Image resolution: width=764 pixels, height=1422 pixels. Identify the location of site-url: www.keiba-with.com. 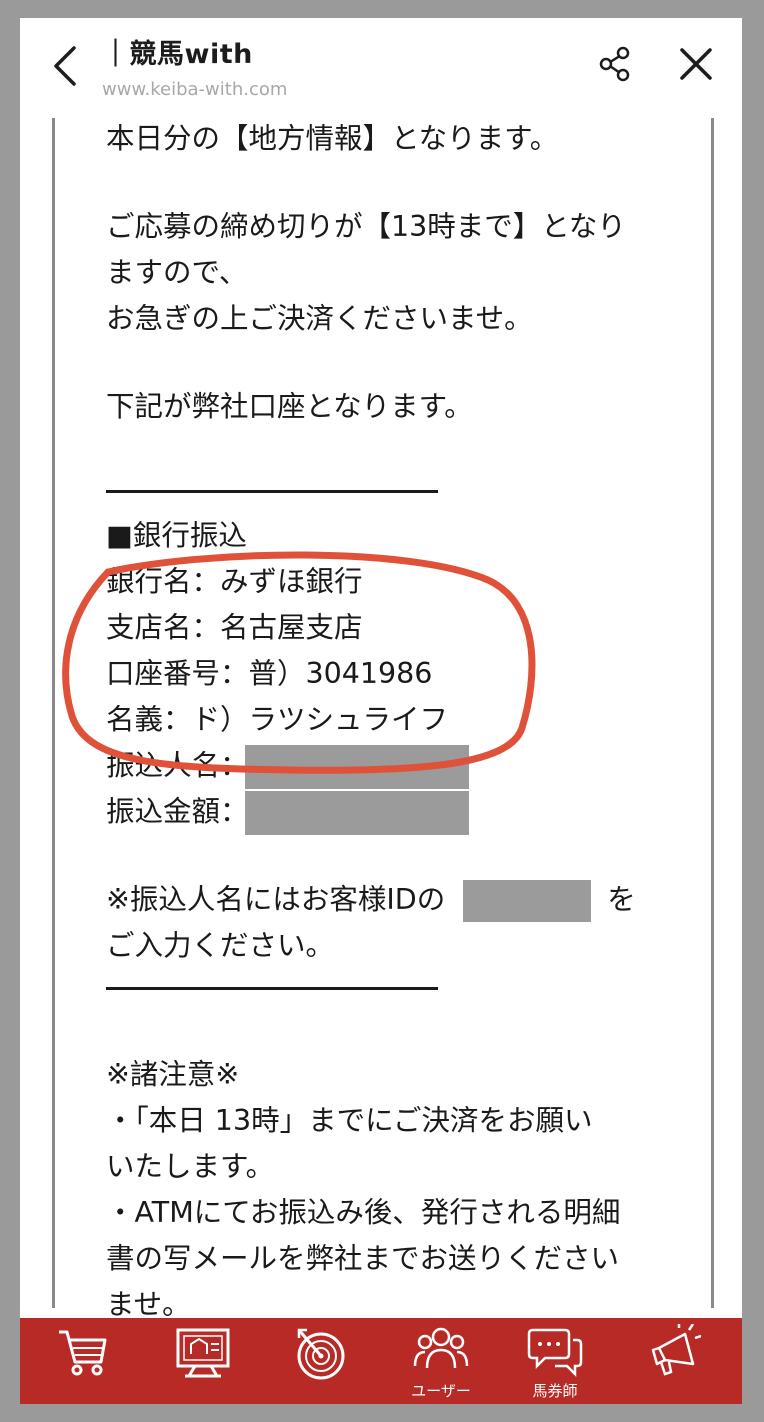
(195, 89).